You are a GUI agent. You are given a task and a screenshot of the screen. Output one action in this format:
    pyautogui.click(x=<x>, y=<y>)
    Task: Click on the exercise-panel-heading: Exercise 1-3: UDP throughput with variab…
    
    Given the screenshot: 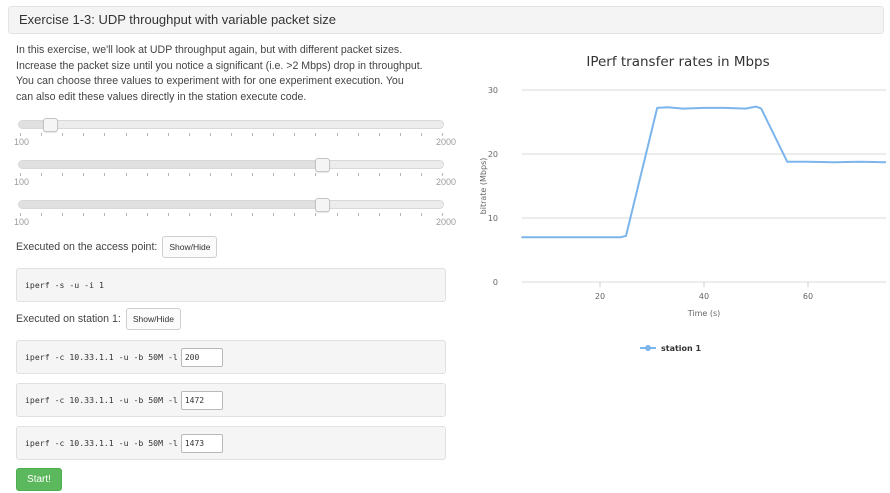 What is the action you would take?
    pyautogui.click(x=446, y=20)
    